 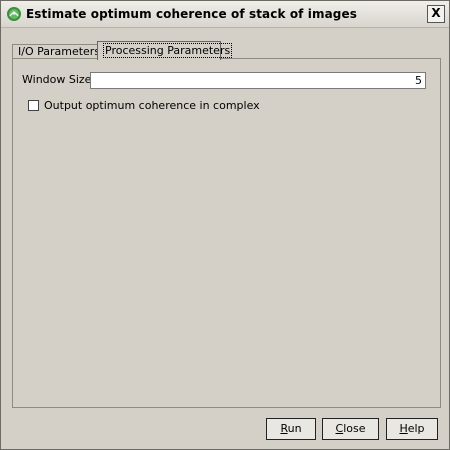 What do you see at coordinates (403, 428) in the screenshot?
I see `help-mnemonic: H` at bounding box center [403, 428].